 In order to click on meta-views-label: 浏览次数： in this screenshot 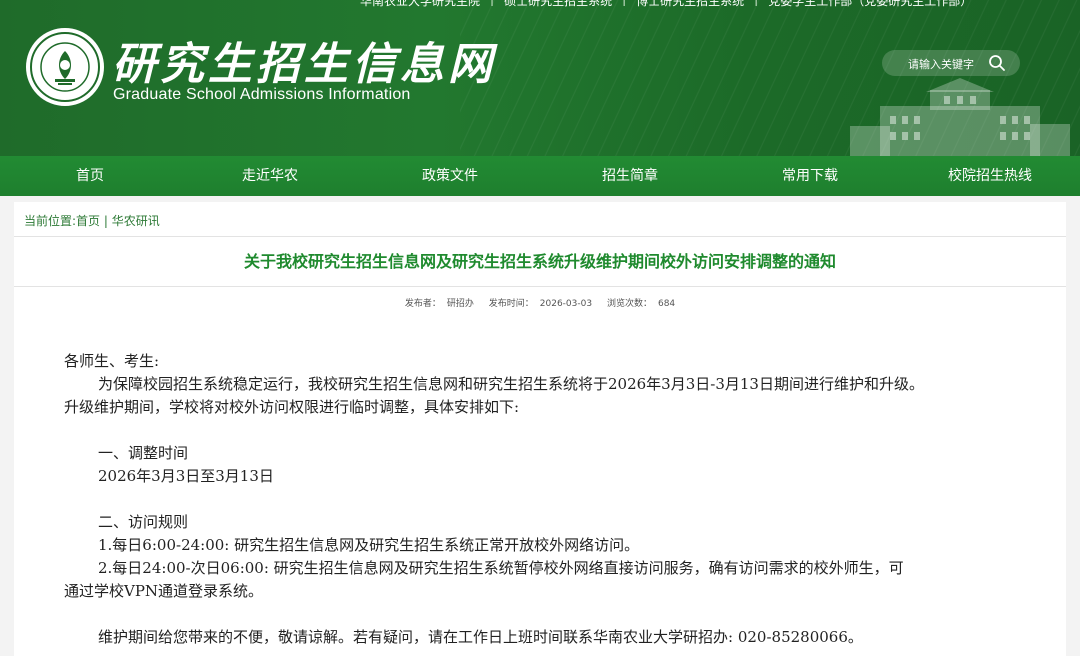, I will do `click(629, 304)`.